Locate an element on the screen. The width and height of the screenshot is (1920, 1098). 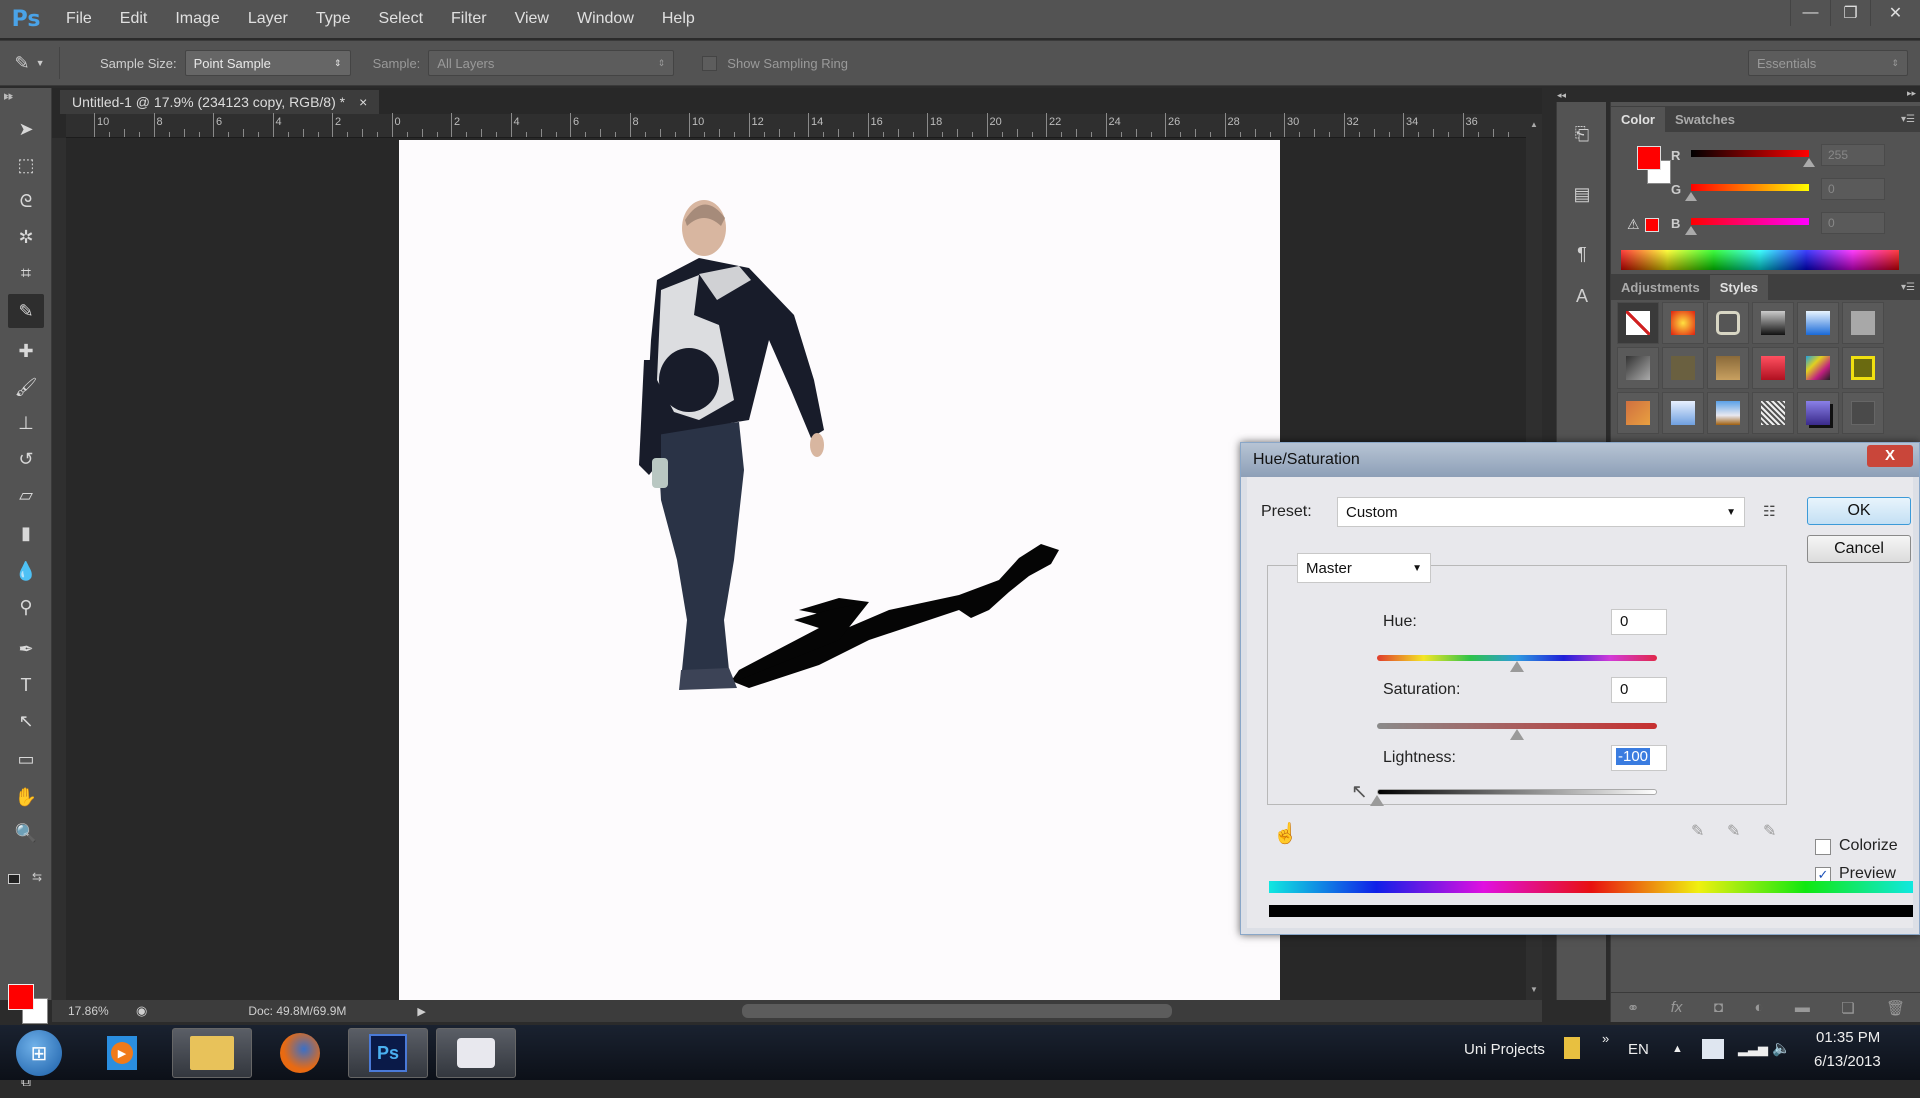
tab-color: Color is located at coordinates (1638, 119).